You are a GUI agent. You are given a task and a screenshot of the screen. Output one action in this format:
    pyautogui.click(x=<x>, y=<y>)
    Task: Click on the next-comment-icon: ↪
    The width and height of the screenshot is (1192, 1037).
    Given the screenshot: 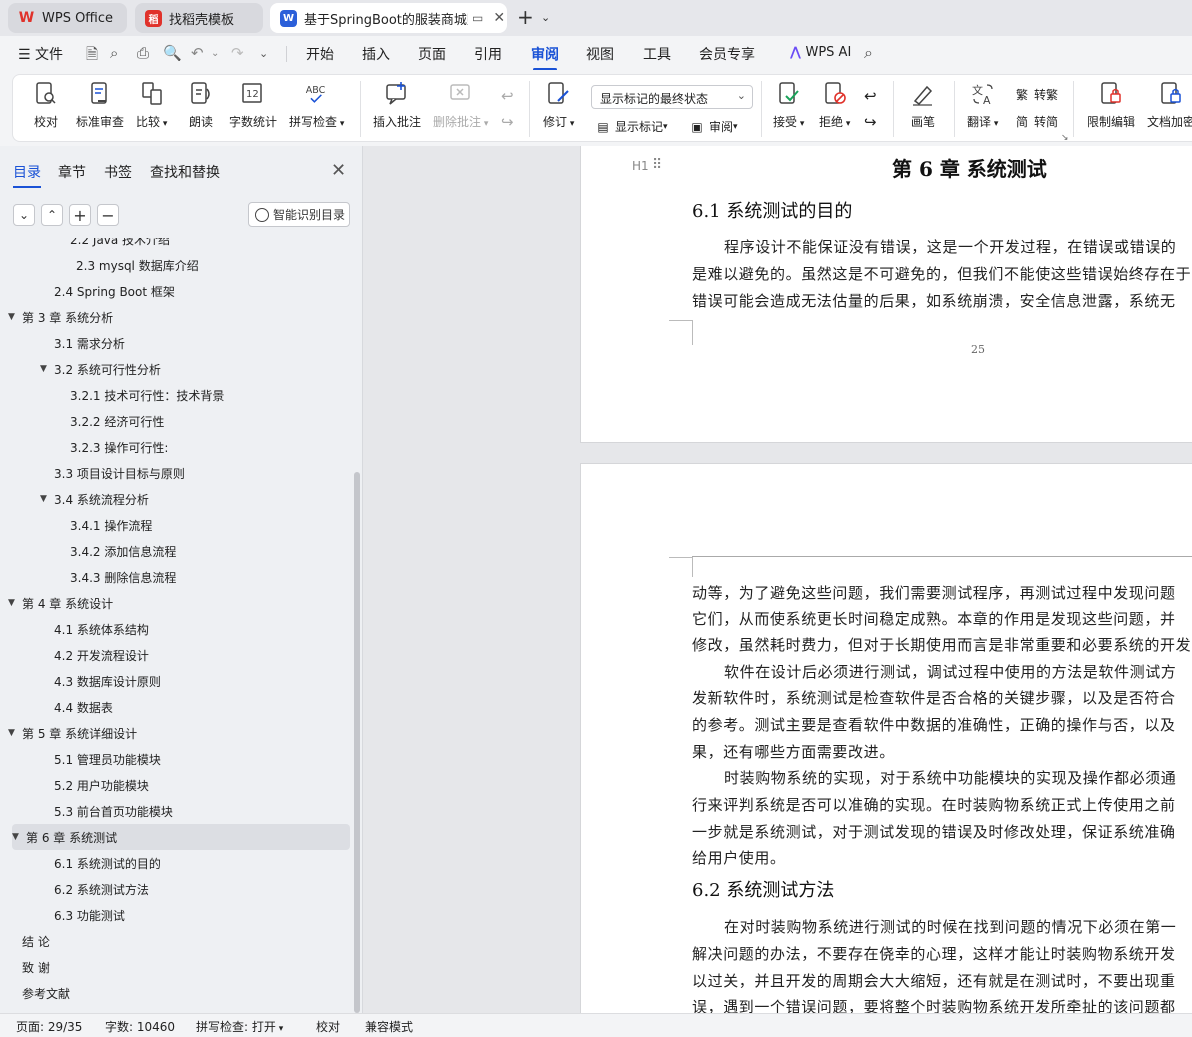 What is the action you would take?
    pyautogui.click(x=507, y=122)
    